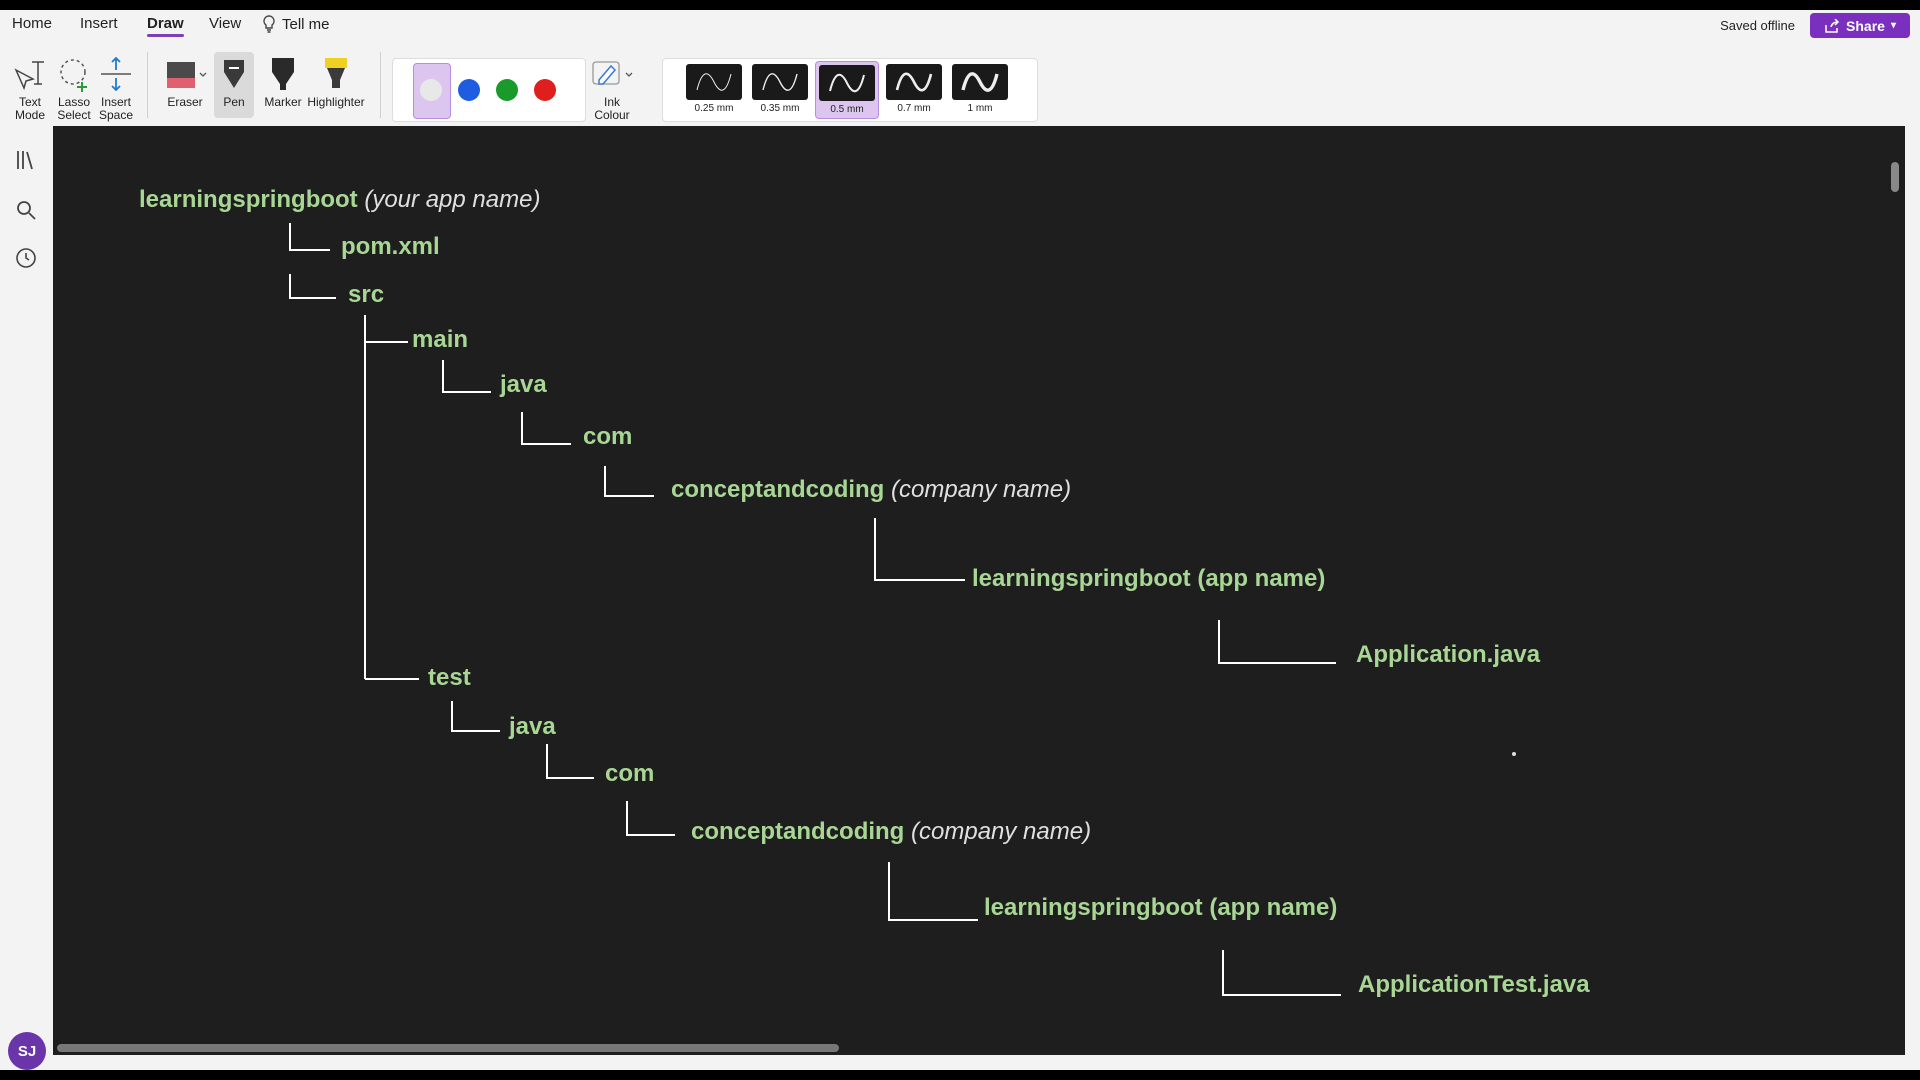 The width and height of the screenshot is (1920, 1080). What do you see at coordinates (914, 108) in the screenshot?
I see `thickness-label: 0.7 mm` at bounding box center [914, 108].